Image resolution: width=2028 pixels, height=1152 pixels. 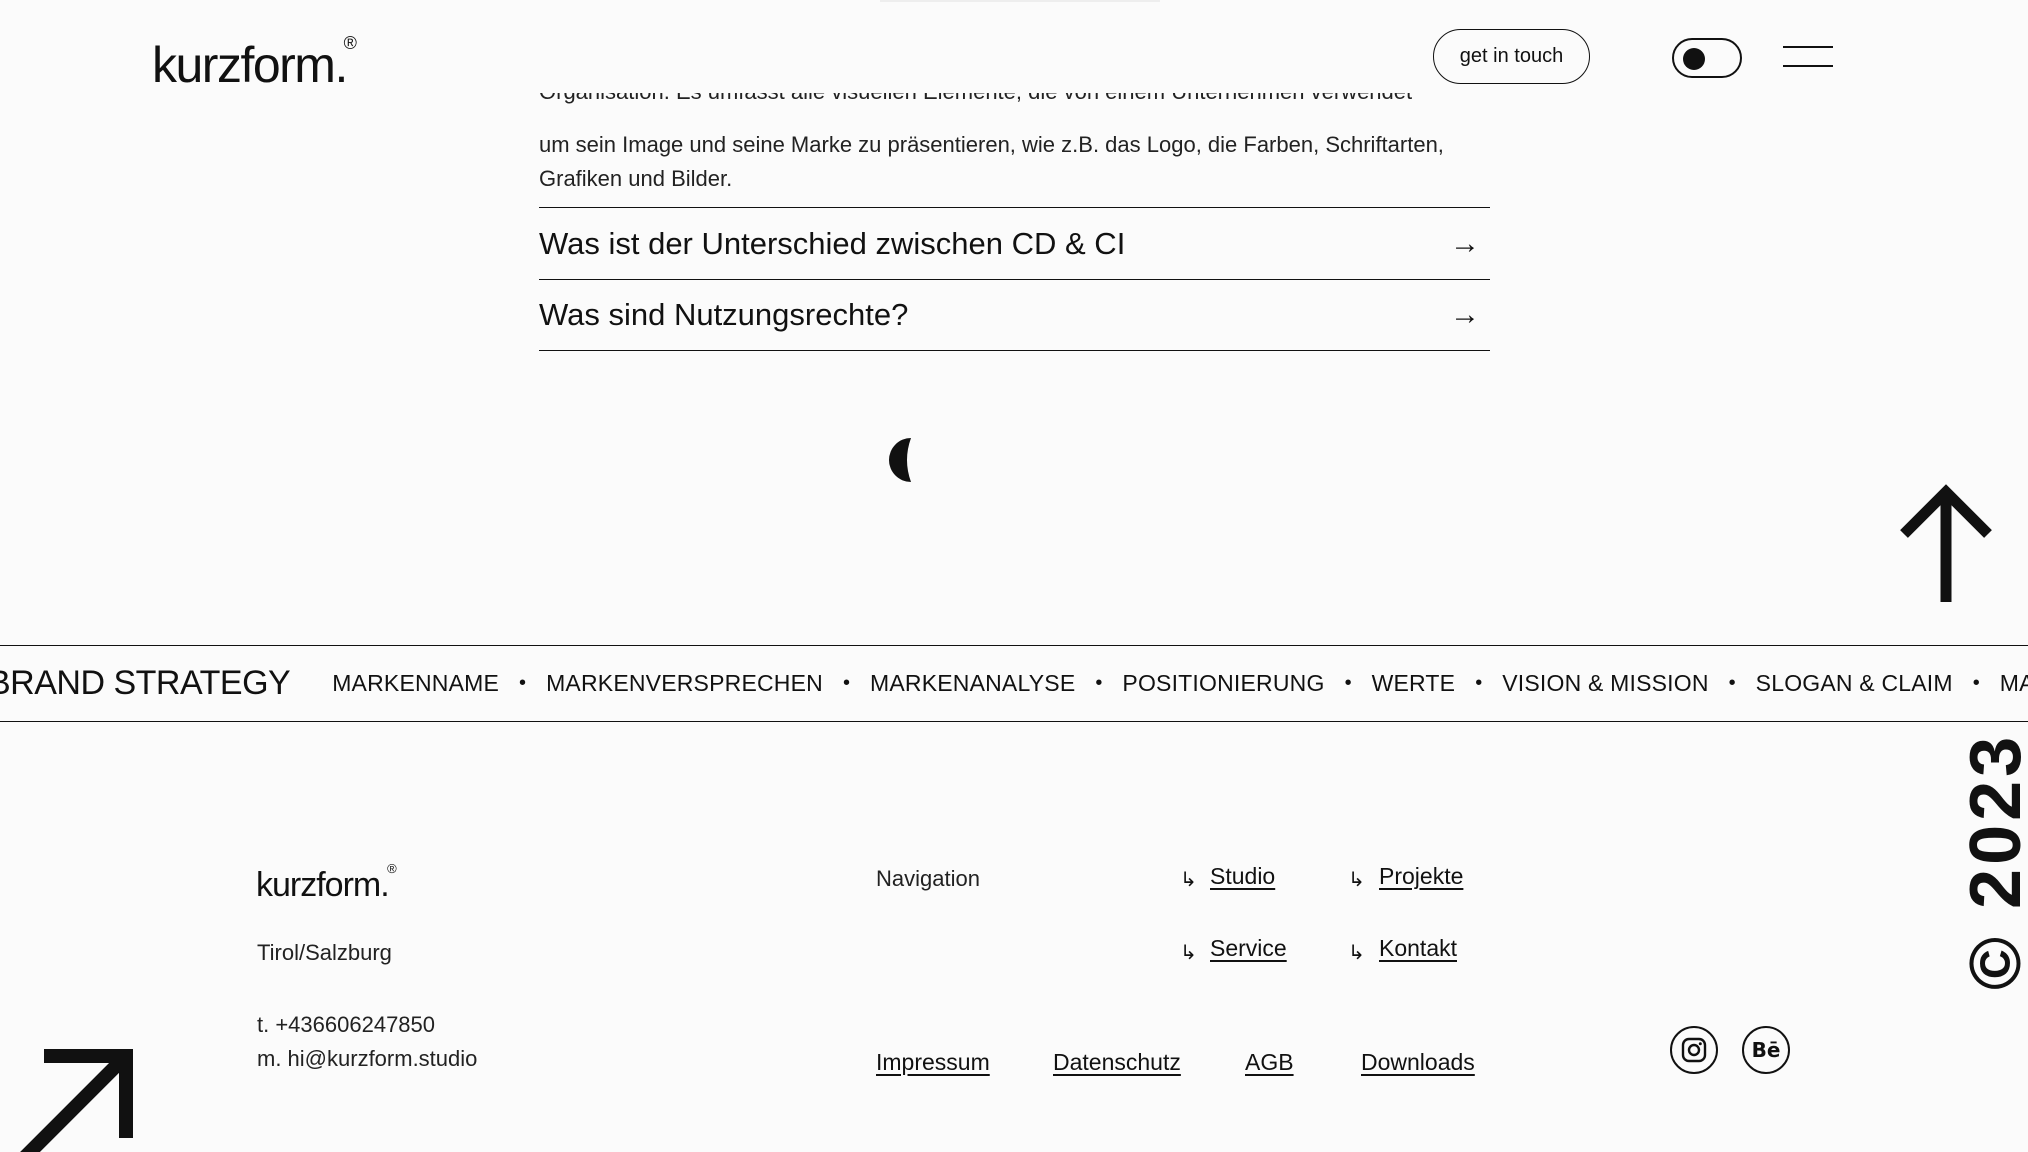 I want to click on get-in-touch-button: get in touch, so click(x=1511, y=56).